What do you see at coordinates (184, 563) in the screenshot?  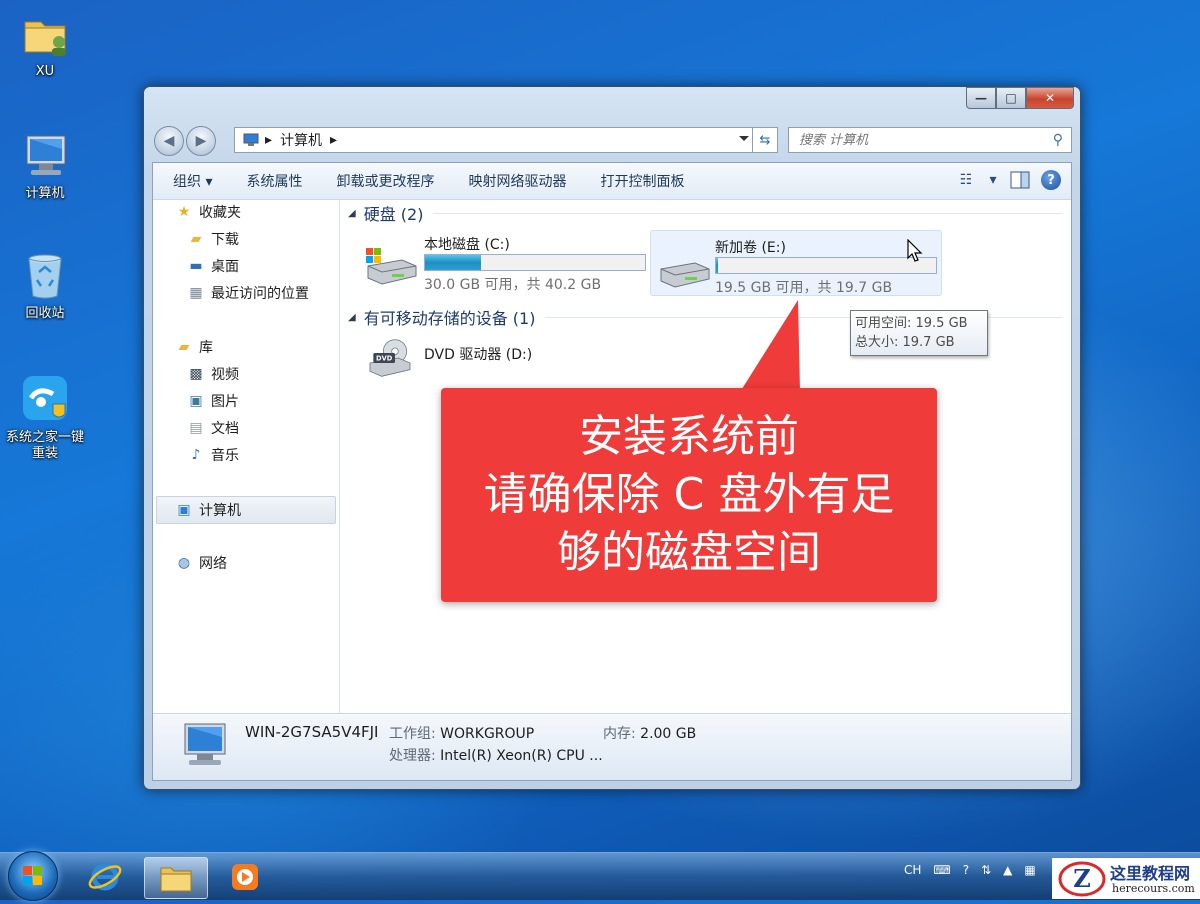 I see `network-icon: ◍` at bounding box center [184, 563].